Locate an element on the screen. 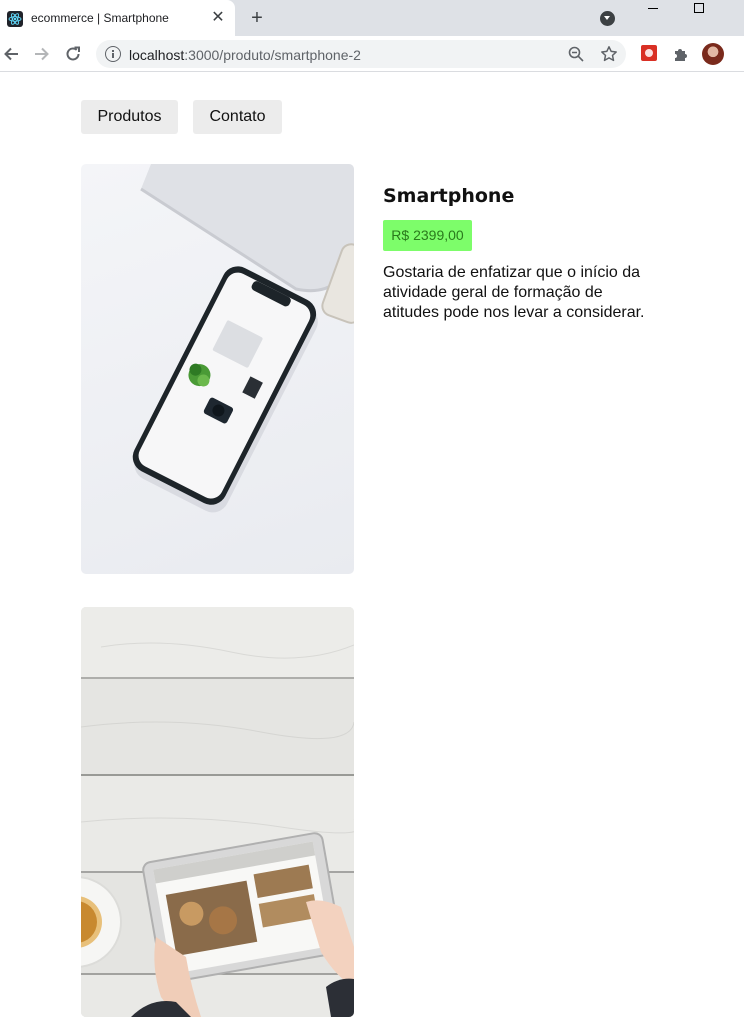  profile-avatar is located at coordinates (713, 54).